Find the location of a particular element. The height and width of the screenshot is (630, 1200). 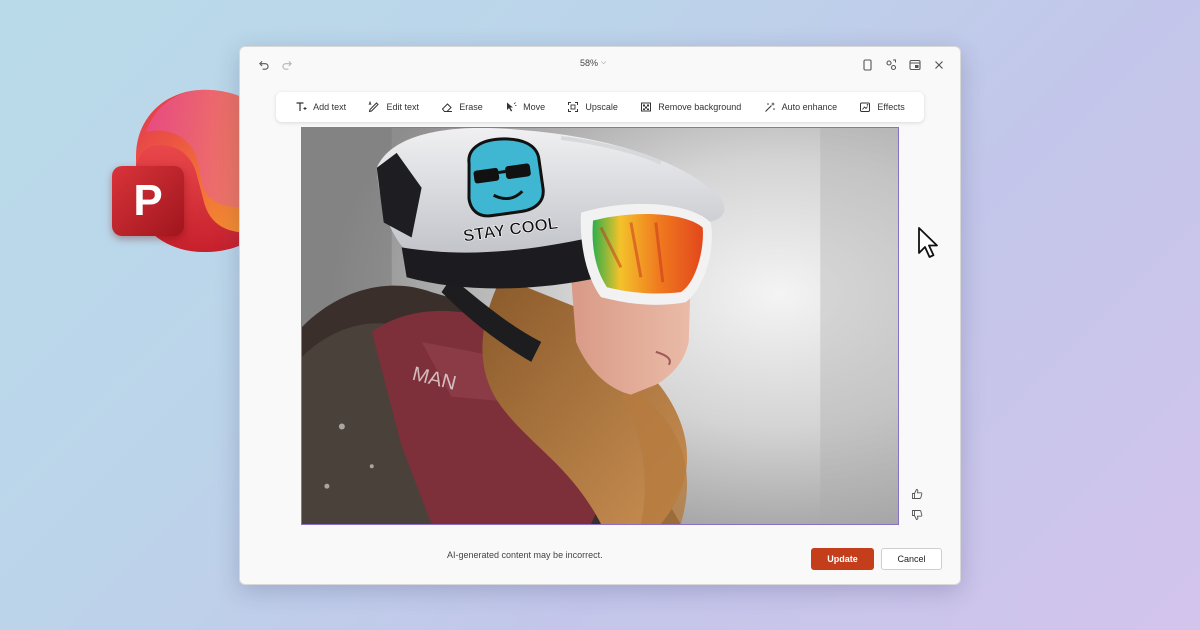

edit-text-label: Edit text is located at coordinates (402, 107).